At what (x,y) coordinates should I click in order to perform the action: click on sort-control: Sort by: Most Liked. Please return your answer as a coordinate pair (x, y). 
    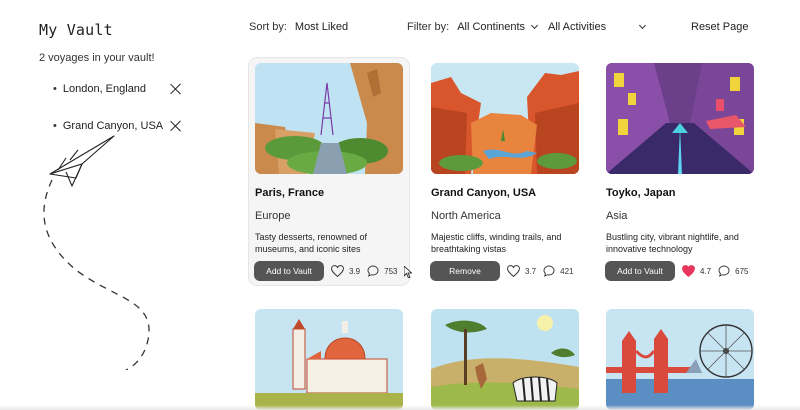
    Looking at the image, I should click on (298, 27).